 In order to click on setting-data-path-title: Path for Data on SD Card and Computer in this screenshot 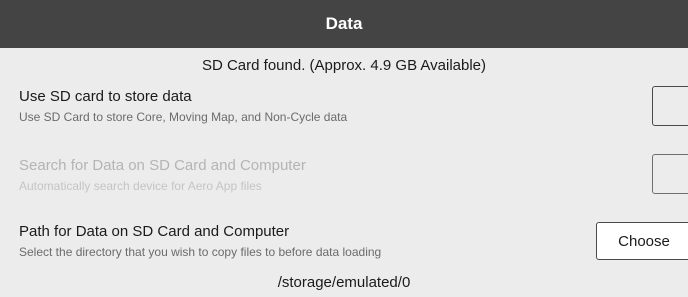, I will do `click(154, 231)`.